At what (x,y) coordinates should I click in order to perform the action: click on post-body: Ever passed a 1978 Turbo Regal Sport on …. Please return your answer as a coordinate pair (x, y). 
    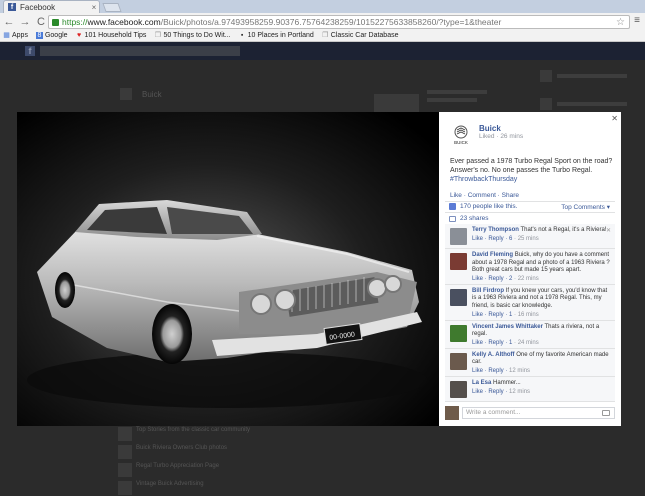
    Looking at the image, I should click on (531, 166).